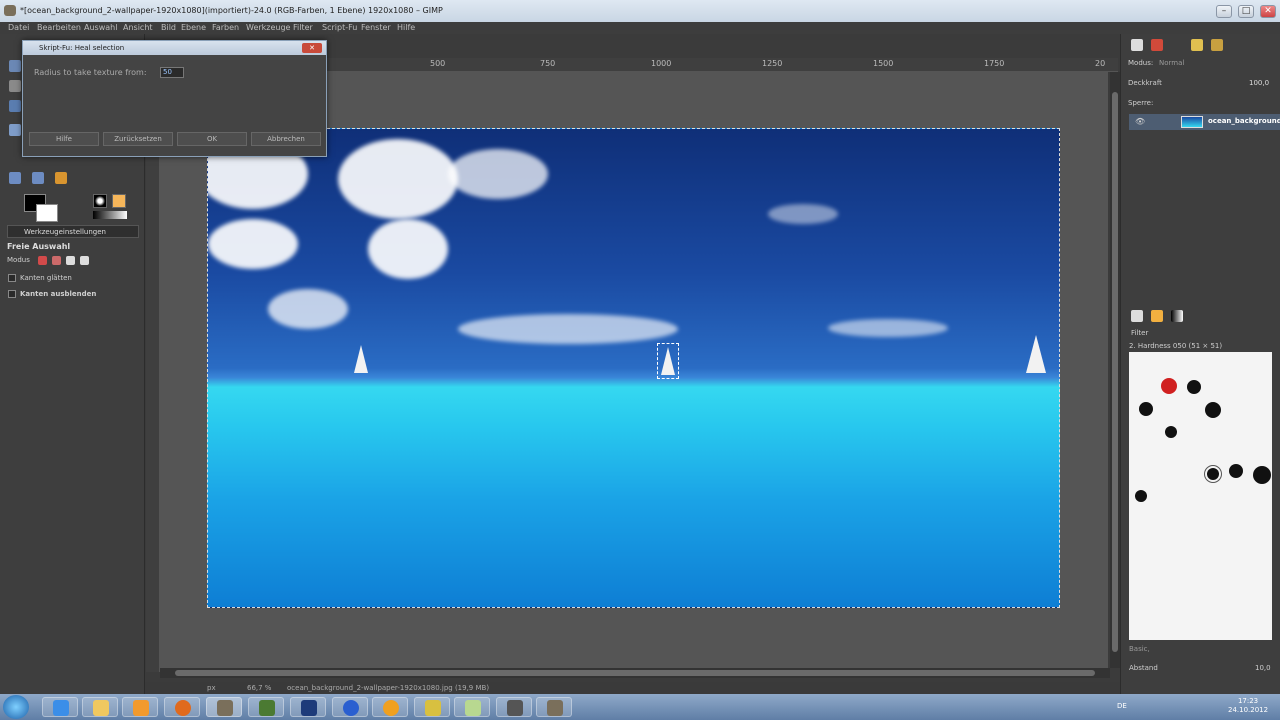 Image resolution: width=1280 pixels, height=720 pixels. I want to click on minimize-button: –, so click(1224, 11).